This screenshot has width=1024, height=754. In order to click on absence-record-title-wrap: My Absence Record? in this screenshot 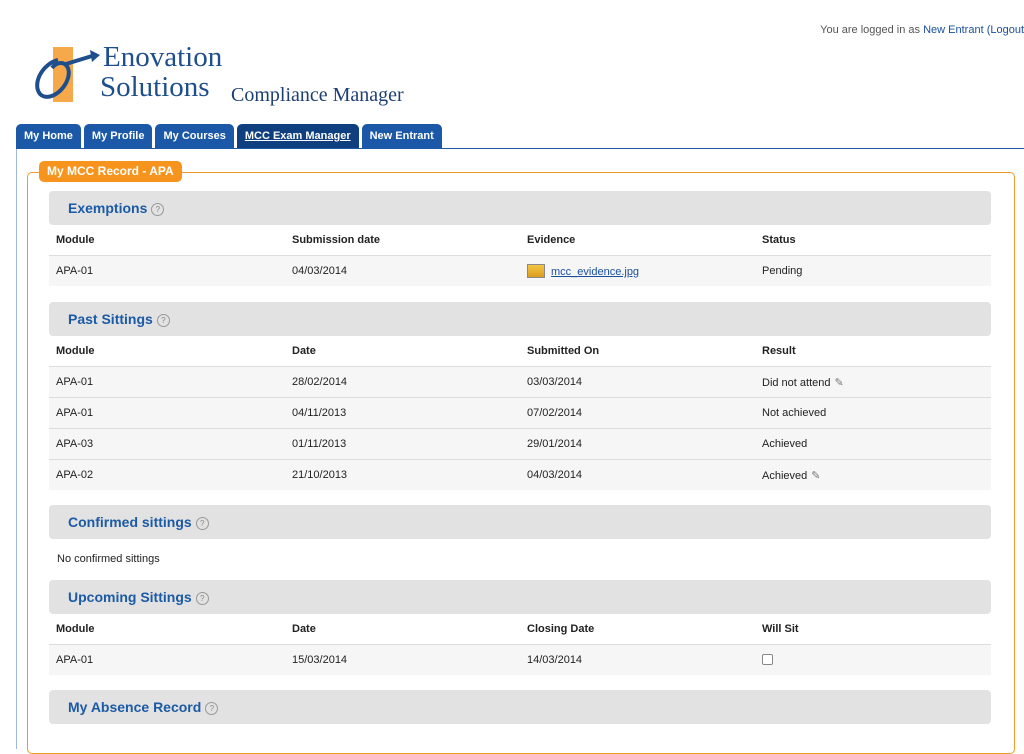, I will do `click(143, 707)`.